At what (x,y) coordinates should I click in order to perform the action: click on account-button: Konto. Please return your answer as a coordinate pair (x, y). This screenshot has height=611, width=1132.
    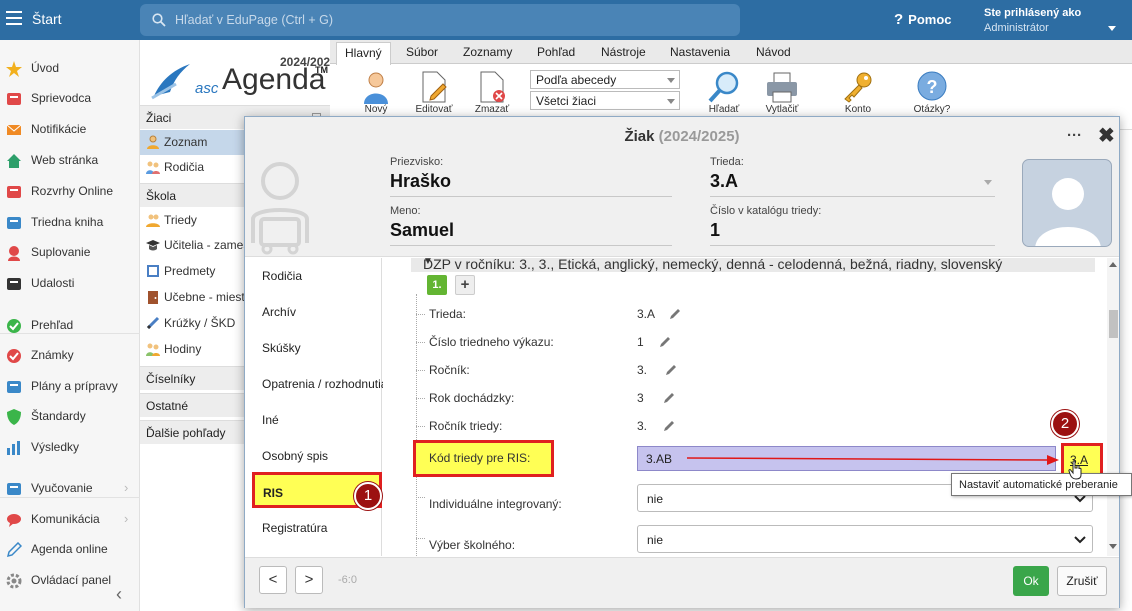
    Looking at the image, I should click on (858, 92).